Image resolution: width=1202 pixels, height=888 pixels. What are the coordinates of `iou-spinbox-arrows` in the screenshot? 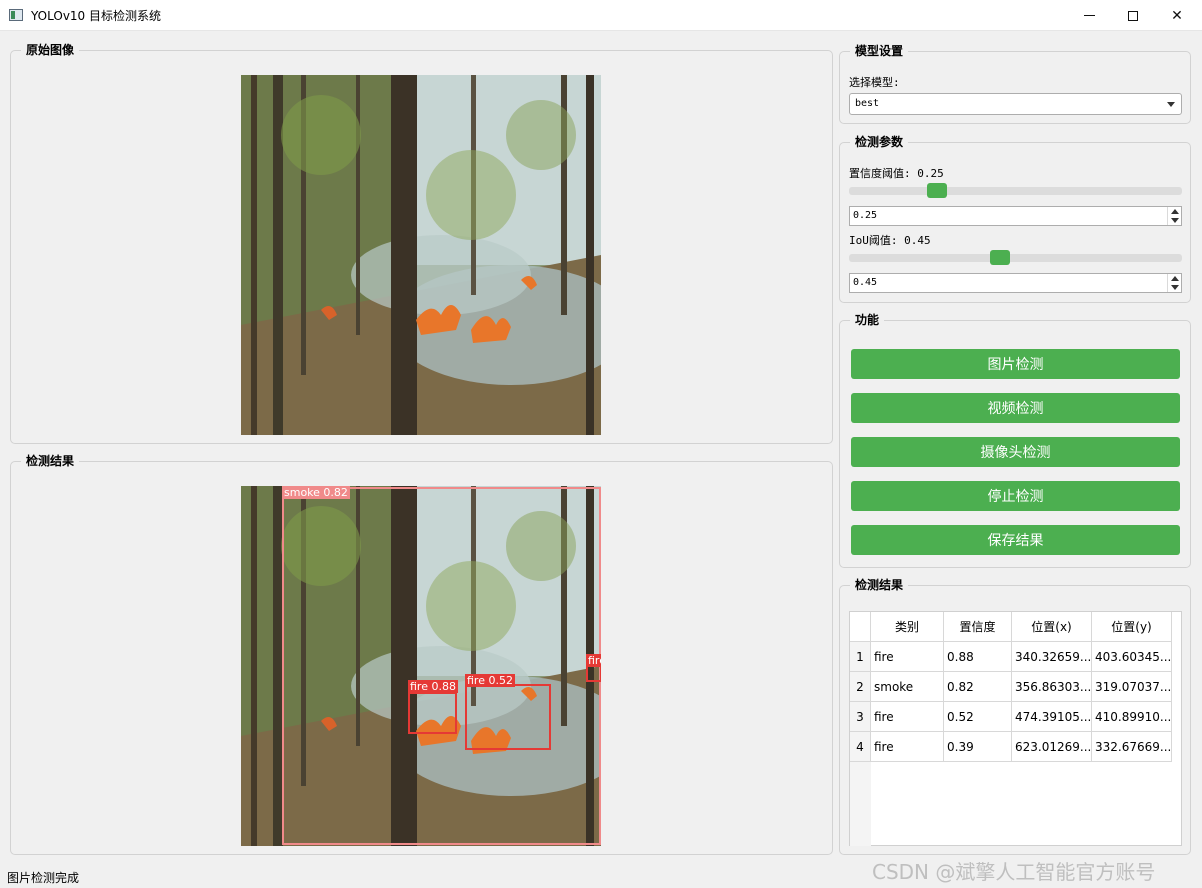 It's located at (1174, 283).